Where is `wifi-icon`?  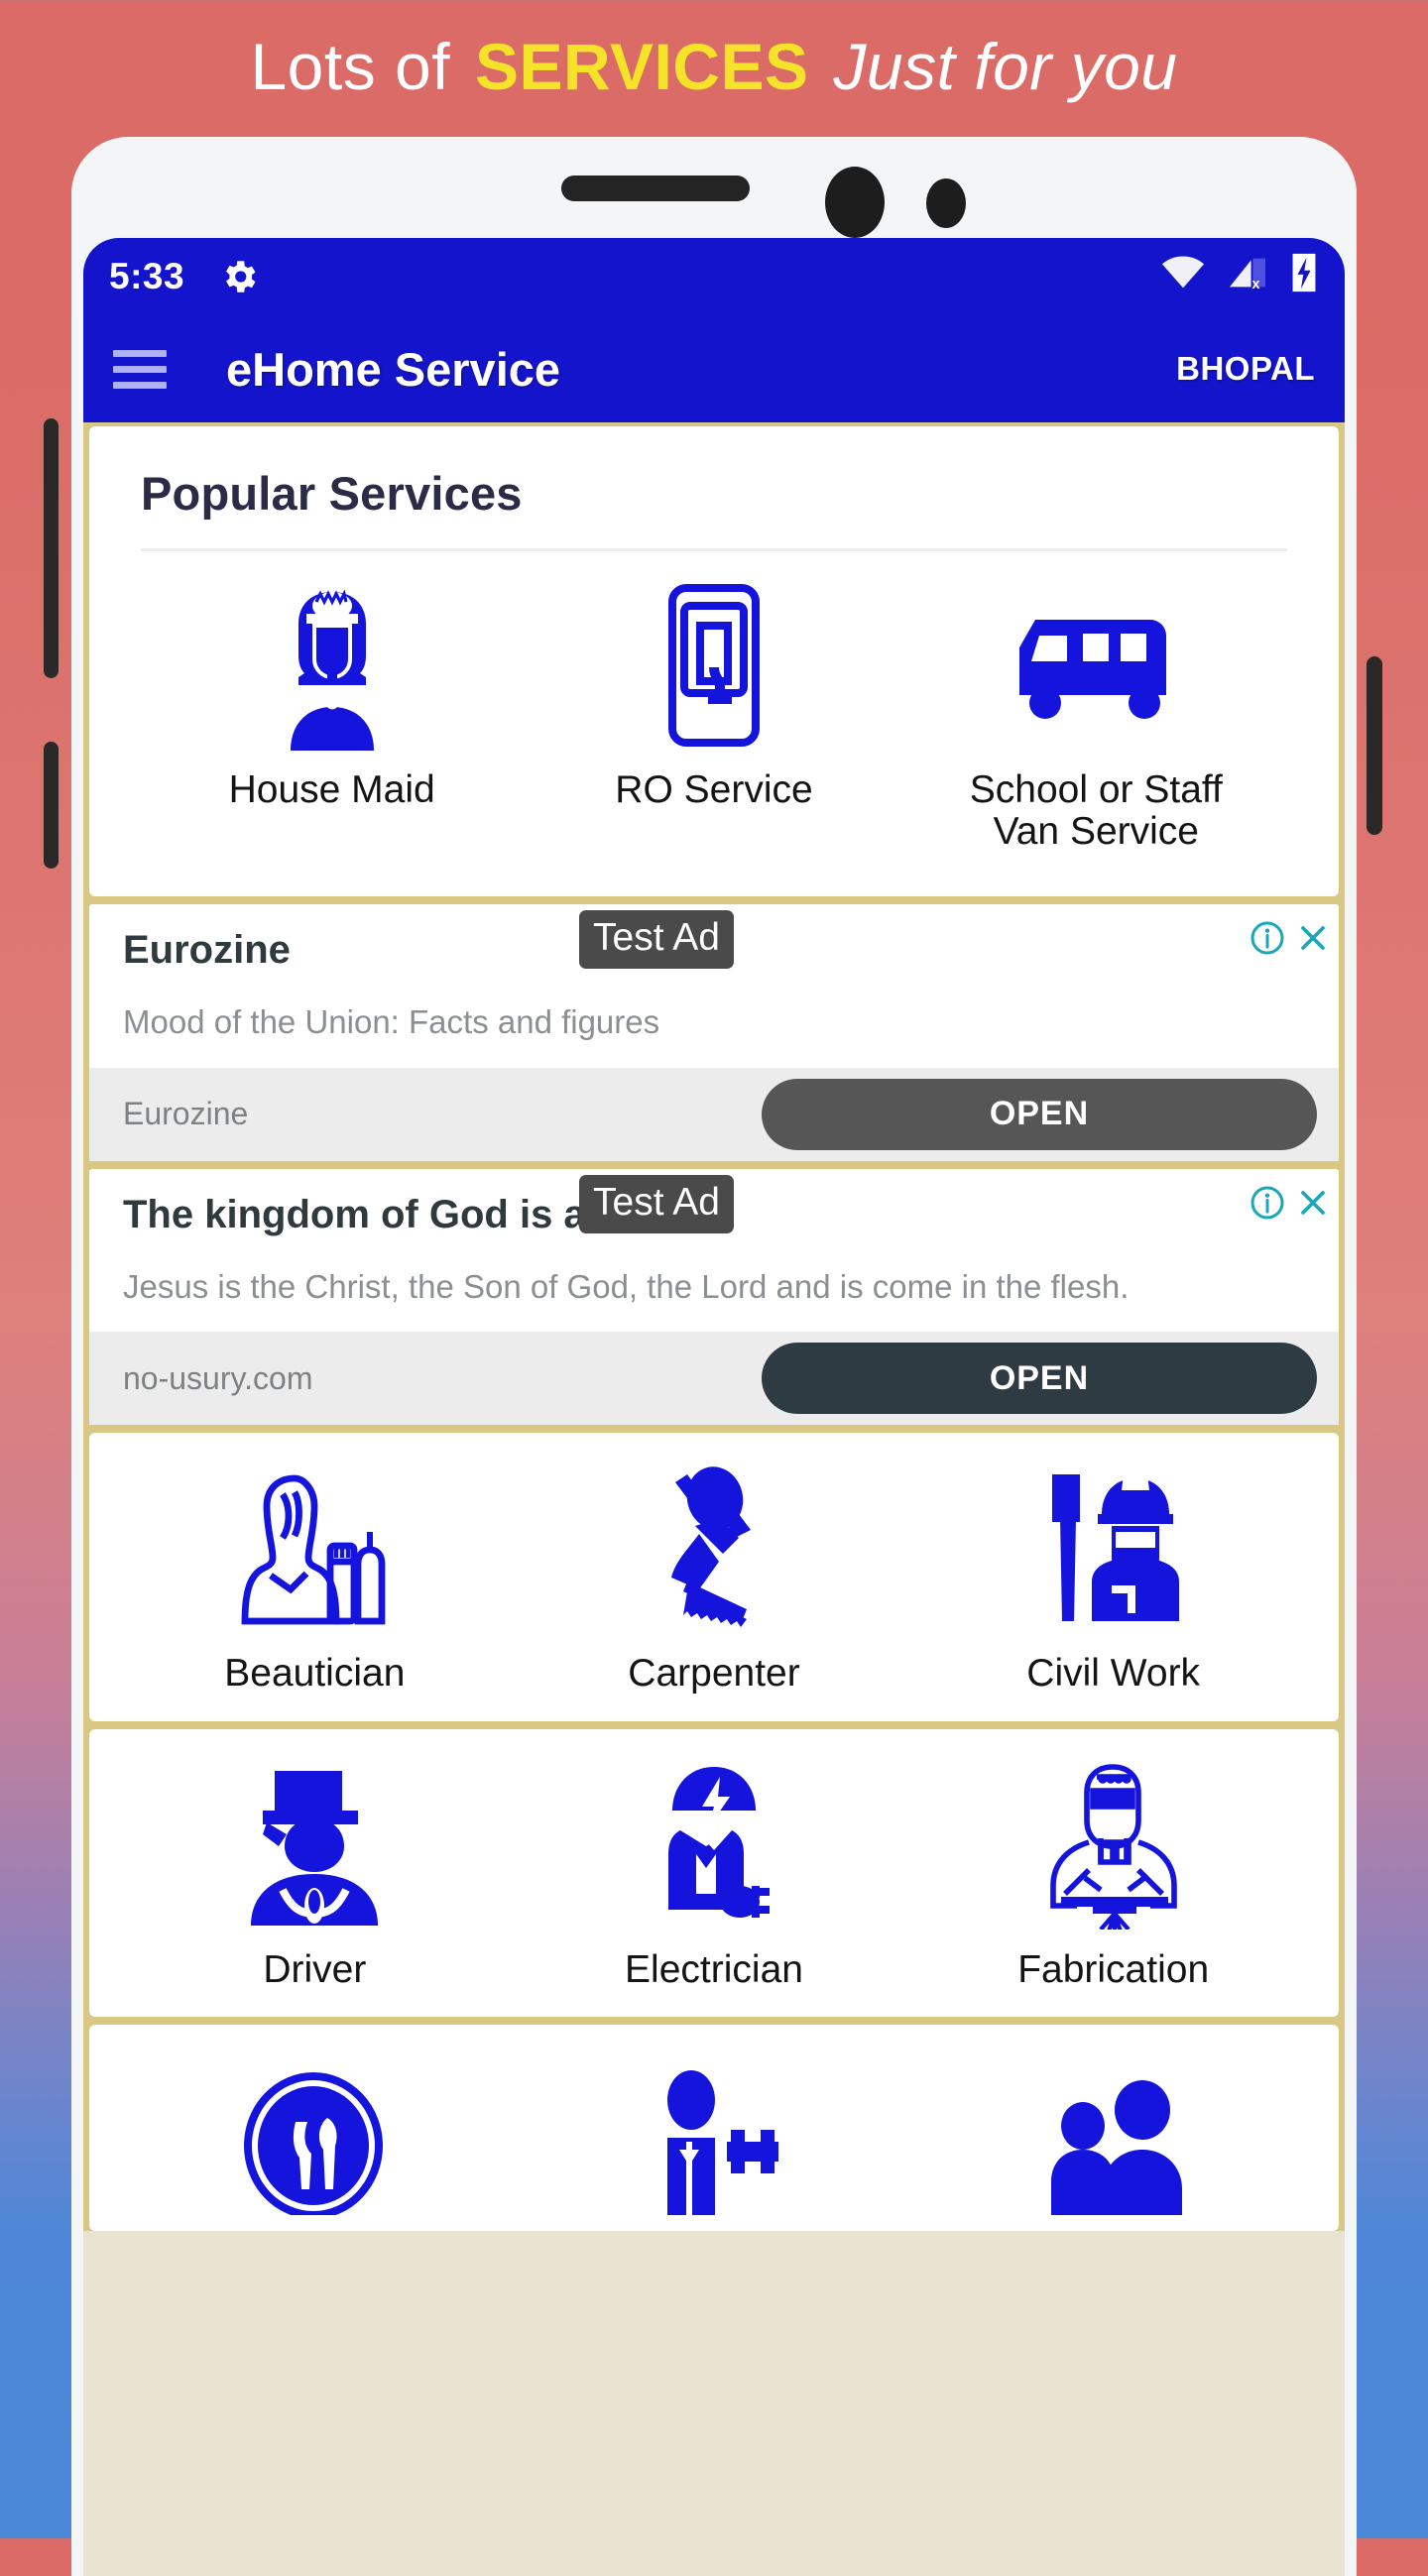
wifi-icon is located at coordinates (1183, 277).